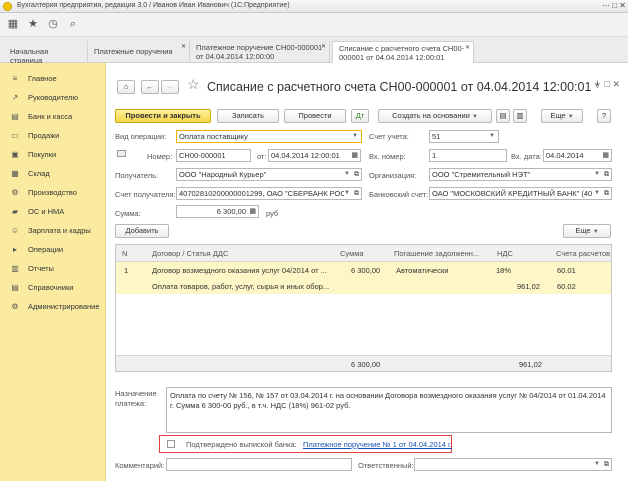  Describe the element at coordinates (213, 155) in the screenshot. I see `number-field: СН00-000001` at that location.